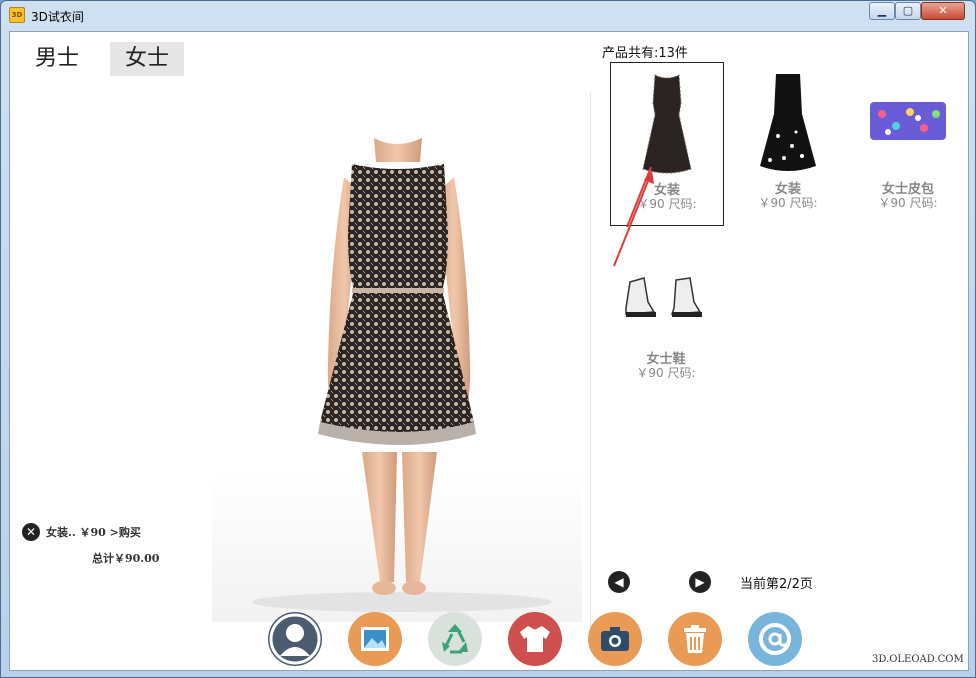  Describe the element at coordinates (908, 11) in the screenshot. I see `maximize-button: ▢` at that location.